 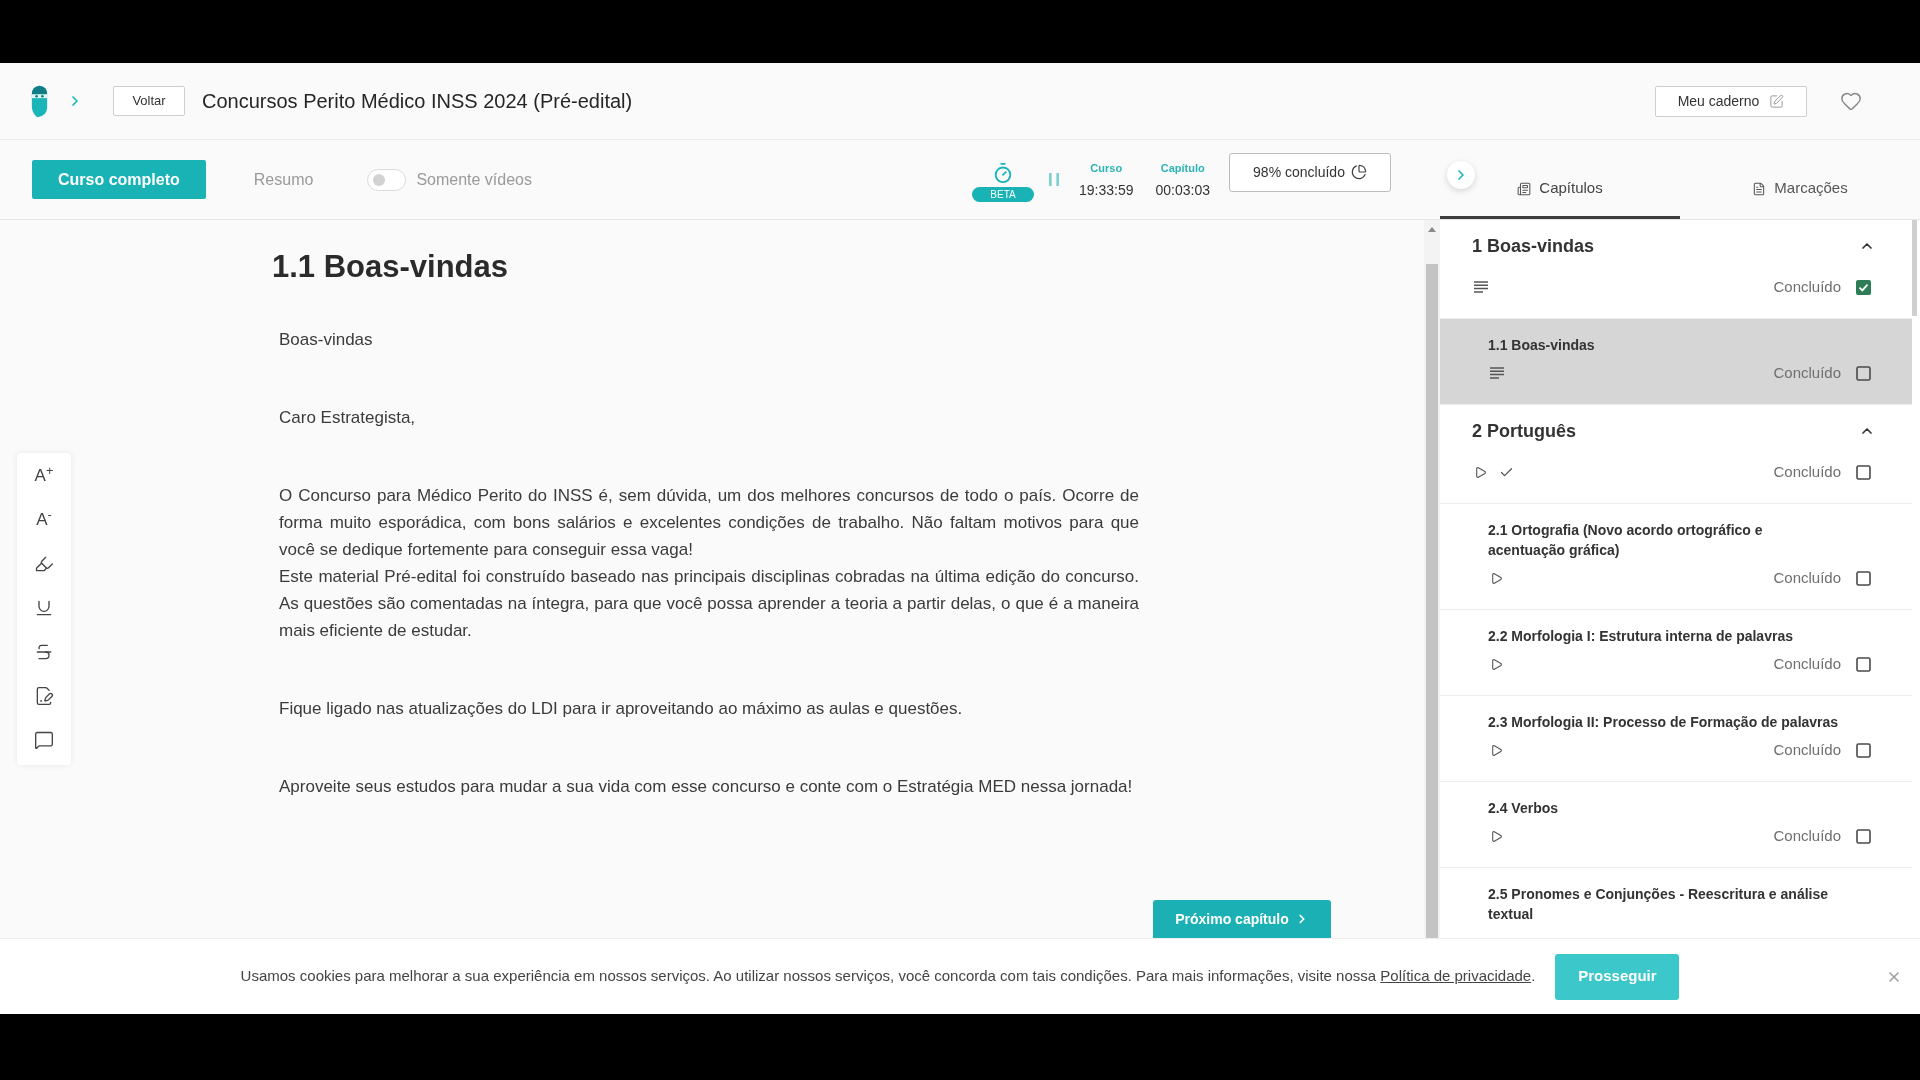 I want to click on counter-label: Capítulo, so click(x=1182, y=167).